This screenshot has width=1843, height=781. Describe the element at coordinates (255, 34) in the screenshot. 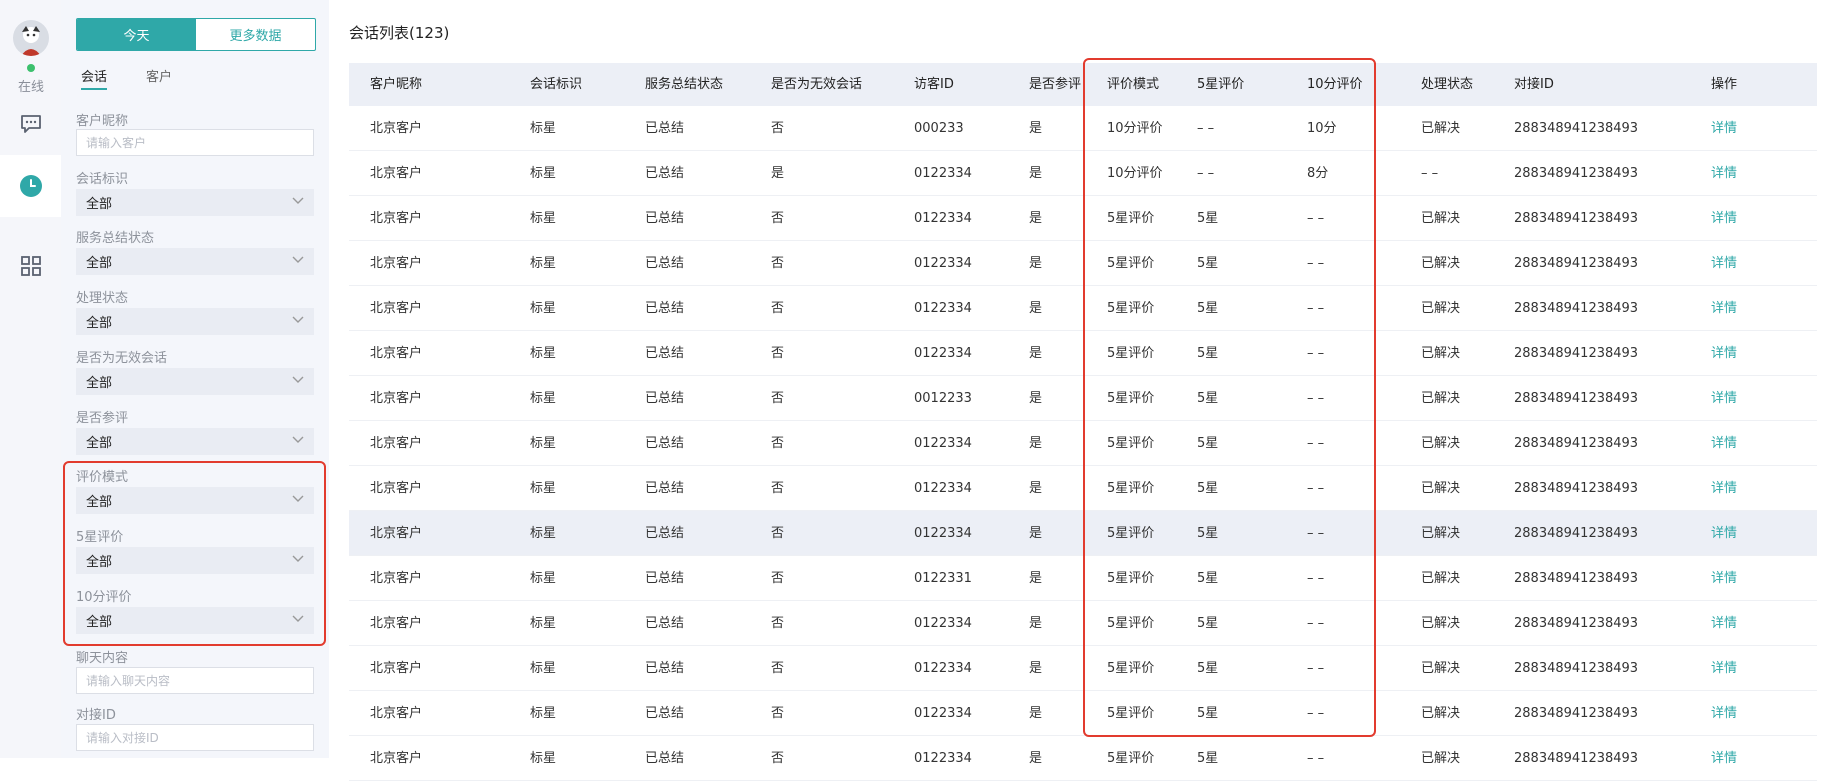

I see `more-data-button: 更多数据` at that location.